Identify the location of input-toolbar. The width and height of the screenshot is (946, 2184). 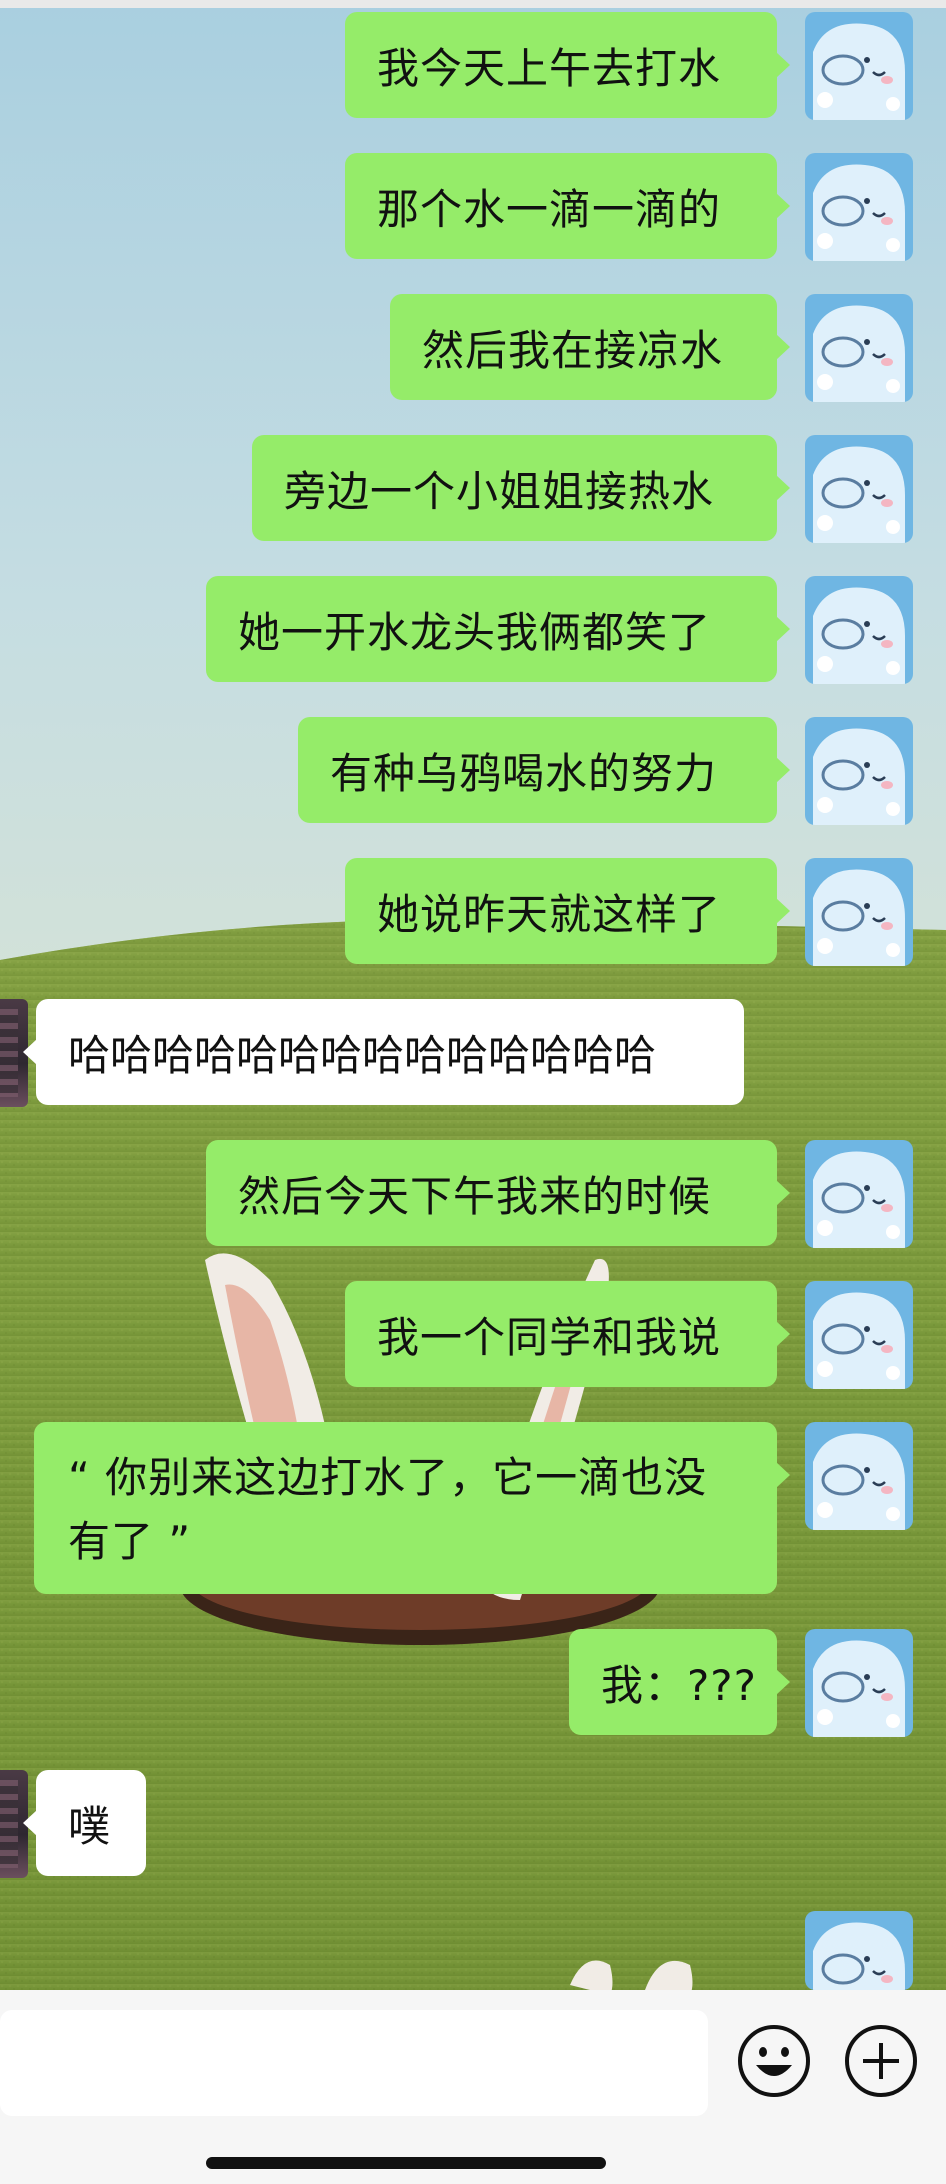
(473, 2087).